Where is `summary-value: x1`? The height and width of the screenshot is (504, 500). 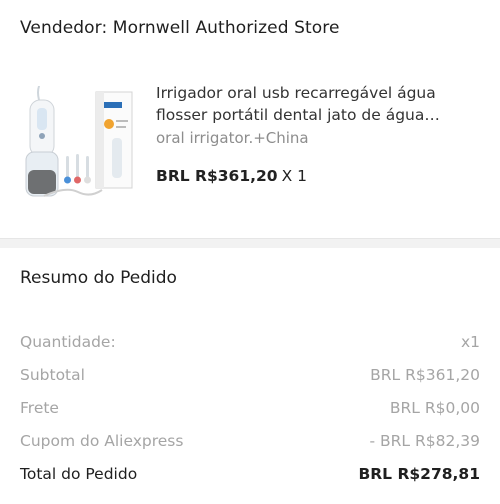 summary-value: x1 is located at coordinates (470, 342).